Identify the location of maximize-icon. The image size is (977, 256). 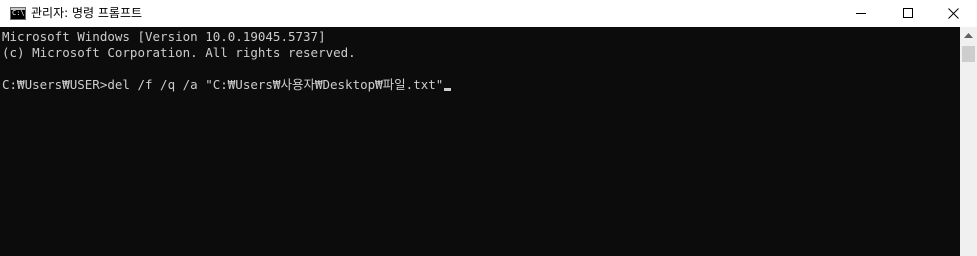
(908, 13).